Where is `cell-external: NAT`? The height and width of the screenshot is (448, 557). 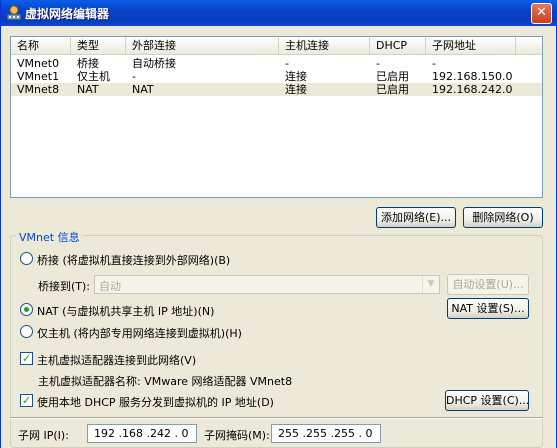 cell-external: NAT is located at coordinates (143, 89).